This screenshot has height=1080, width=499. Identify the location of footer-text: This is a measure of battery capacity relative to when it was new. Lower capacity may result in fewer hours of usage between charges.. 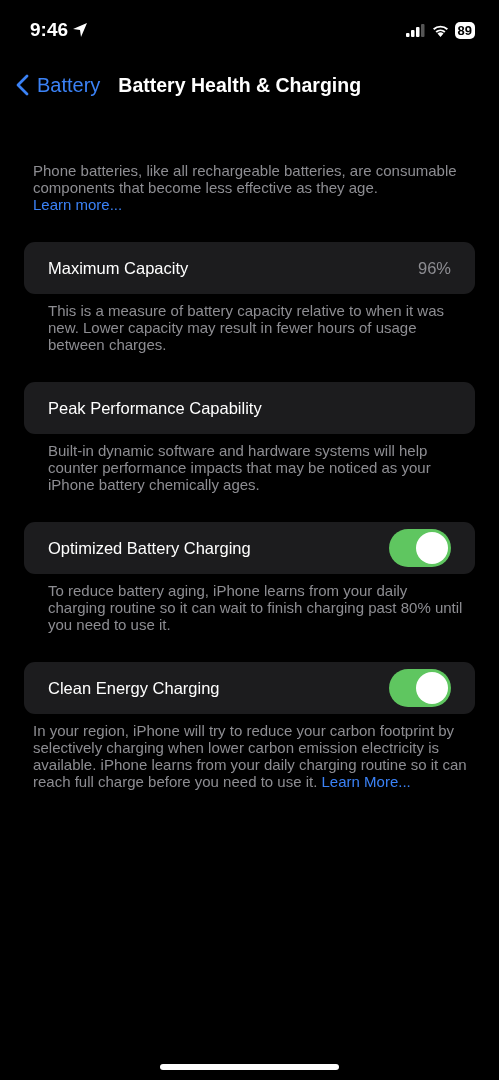
(246, 327).